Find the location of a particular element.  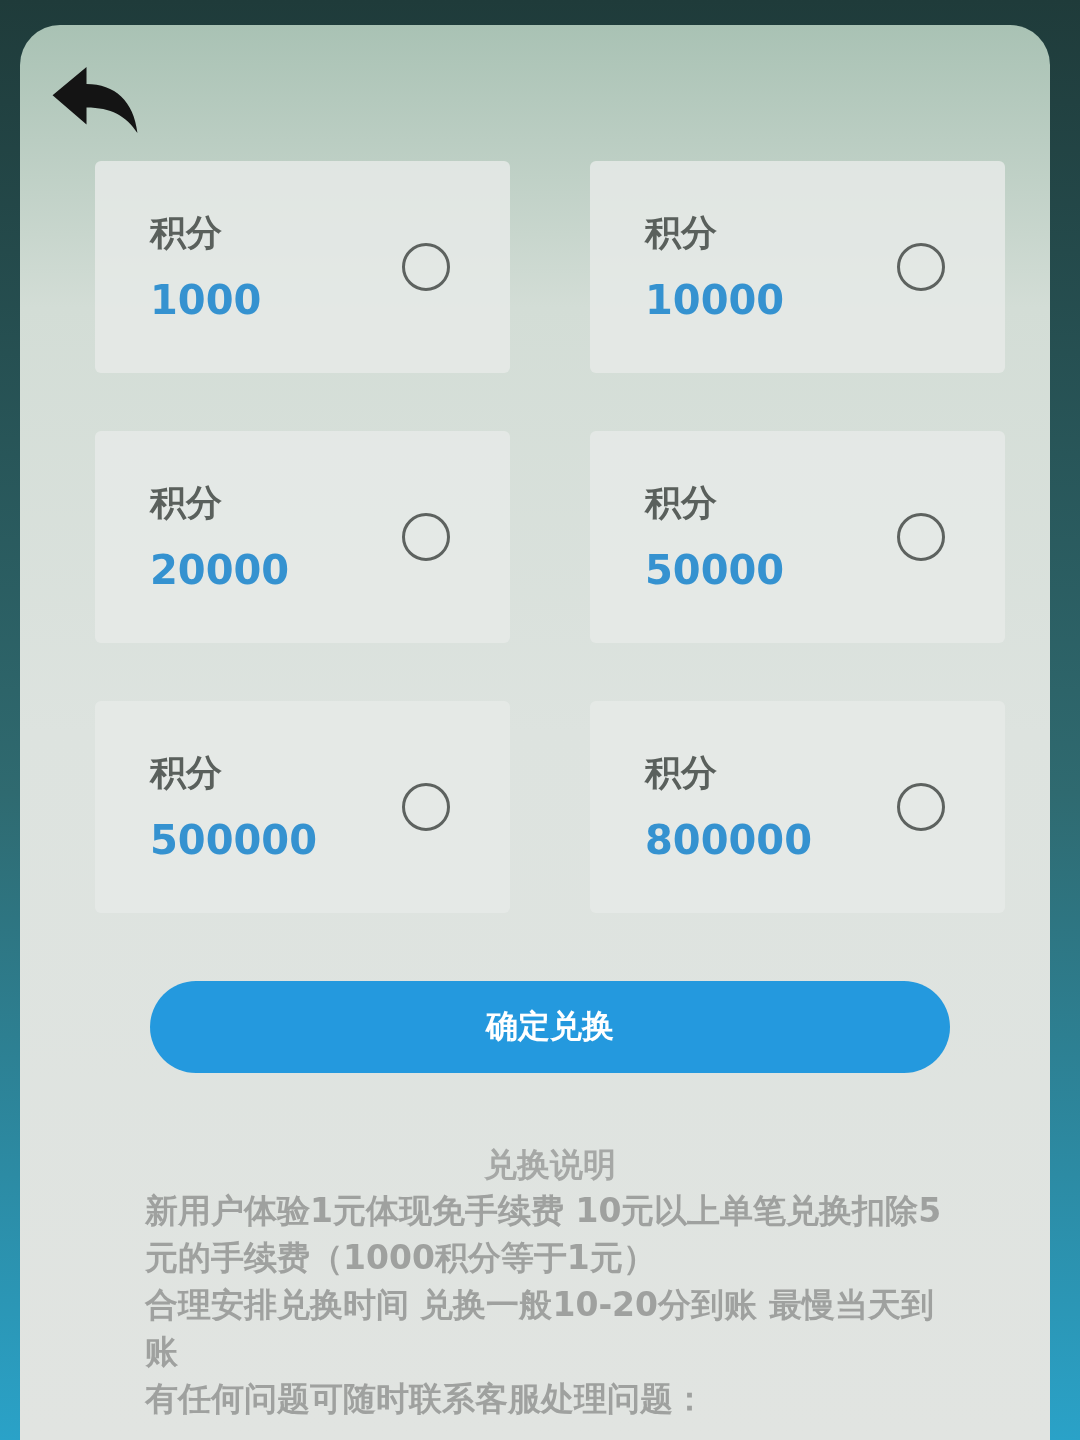

points-option-card: 积分 800000 is located at coordinates (797, 807).